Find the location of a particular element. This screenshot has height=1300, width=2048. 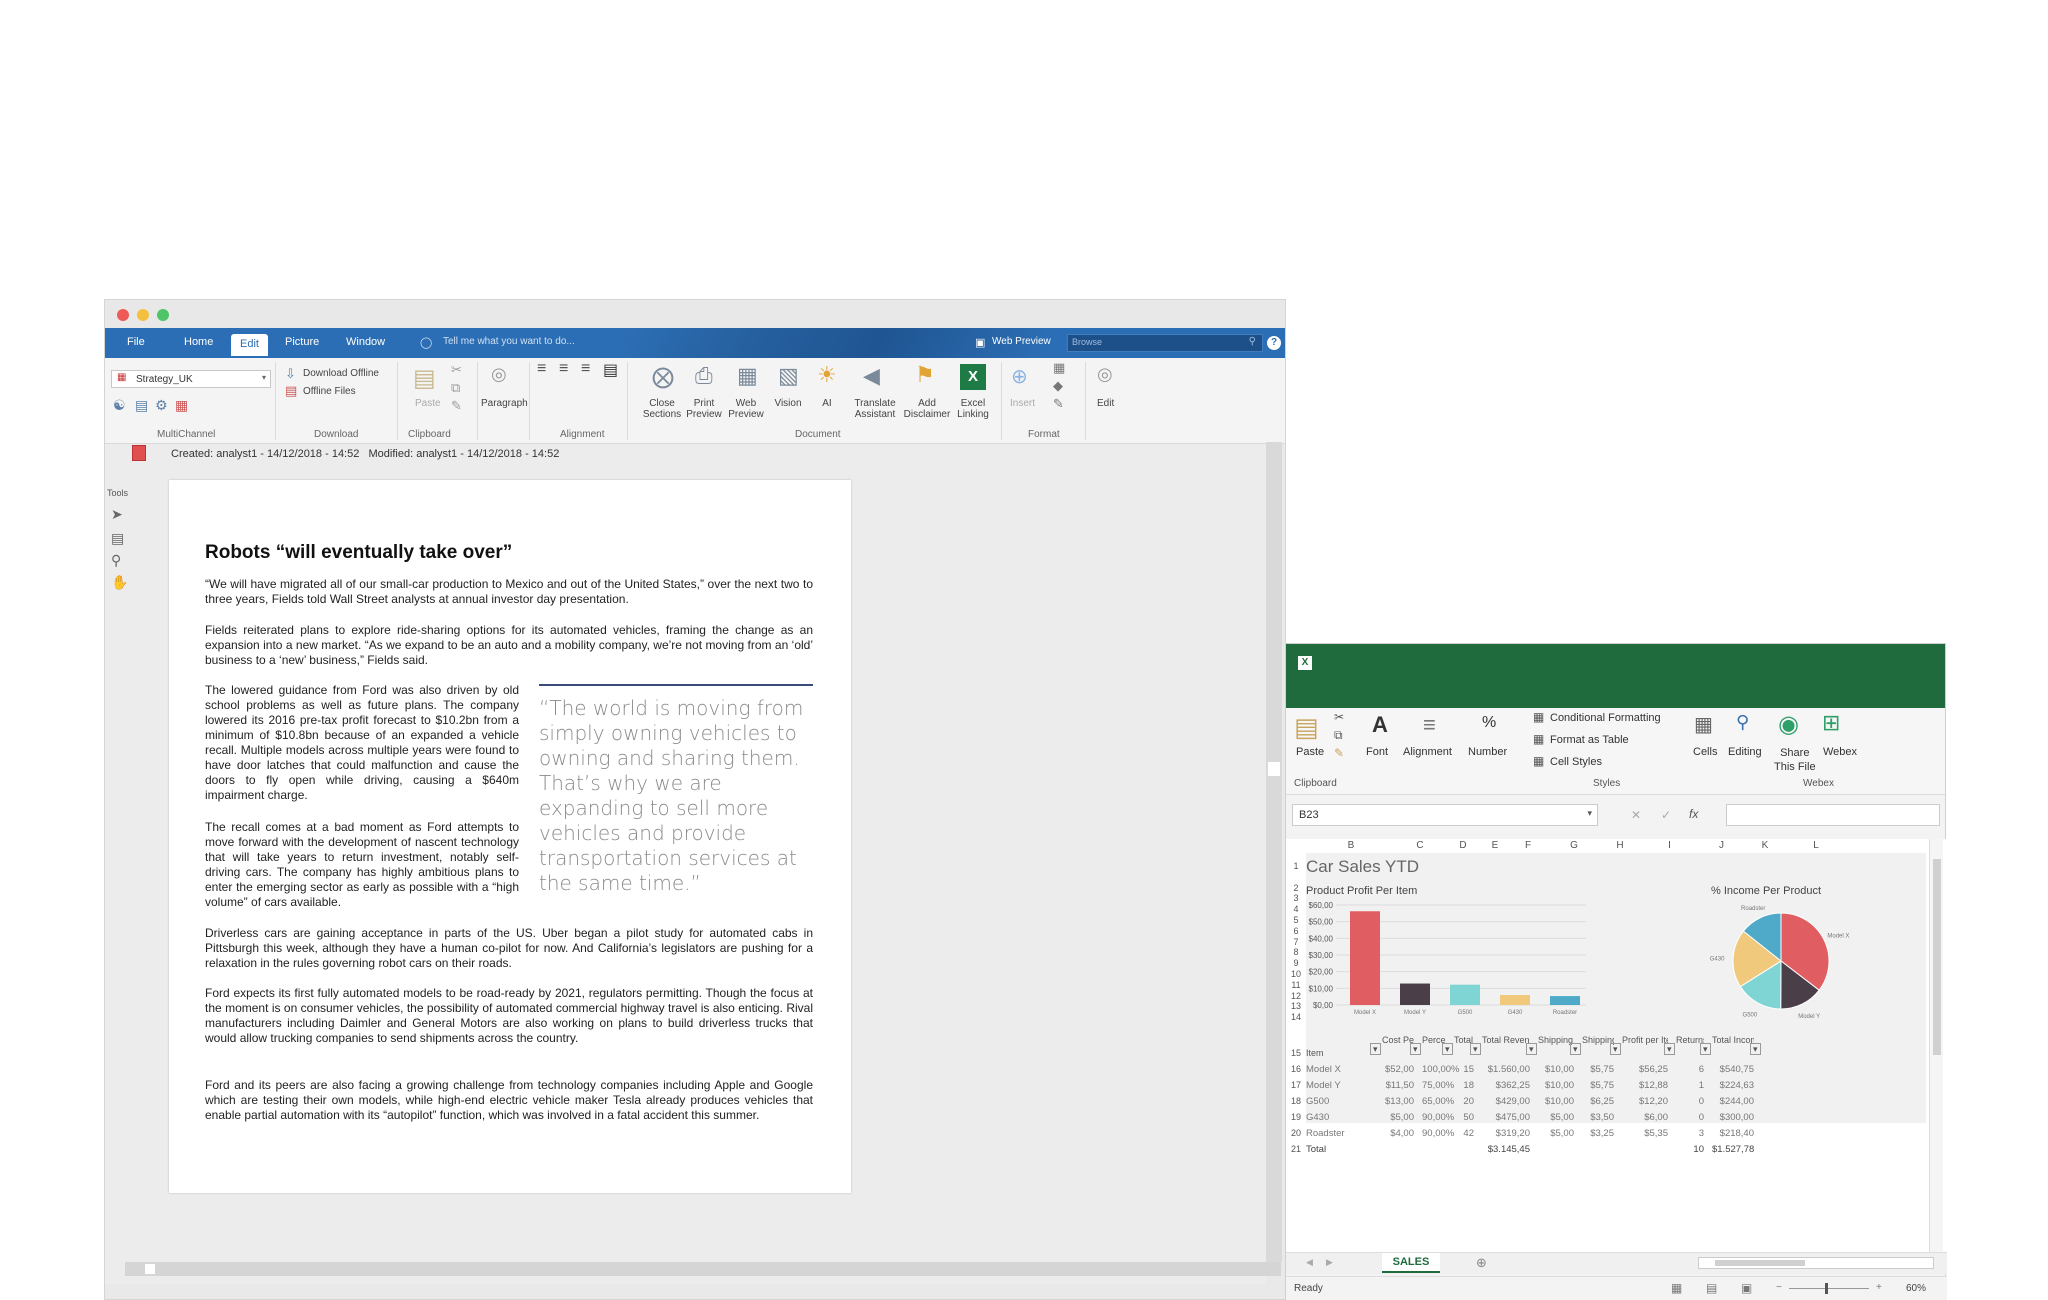

download-offline-button: Download Offline is located at coordinates (341, 373).